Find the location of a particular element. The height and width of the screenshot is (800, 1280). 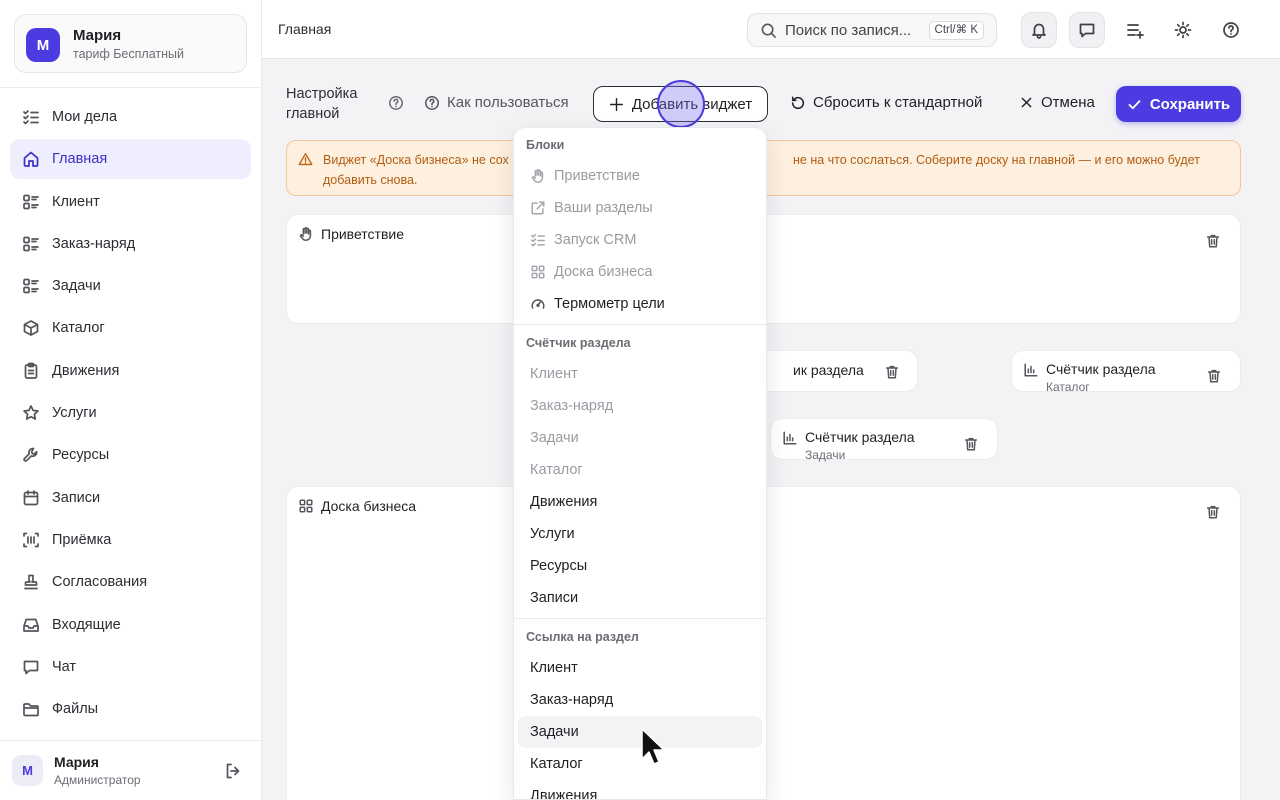

org-switcher: М Мария тариф Бесплатный is located at coordinates (130, 43).